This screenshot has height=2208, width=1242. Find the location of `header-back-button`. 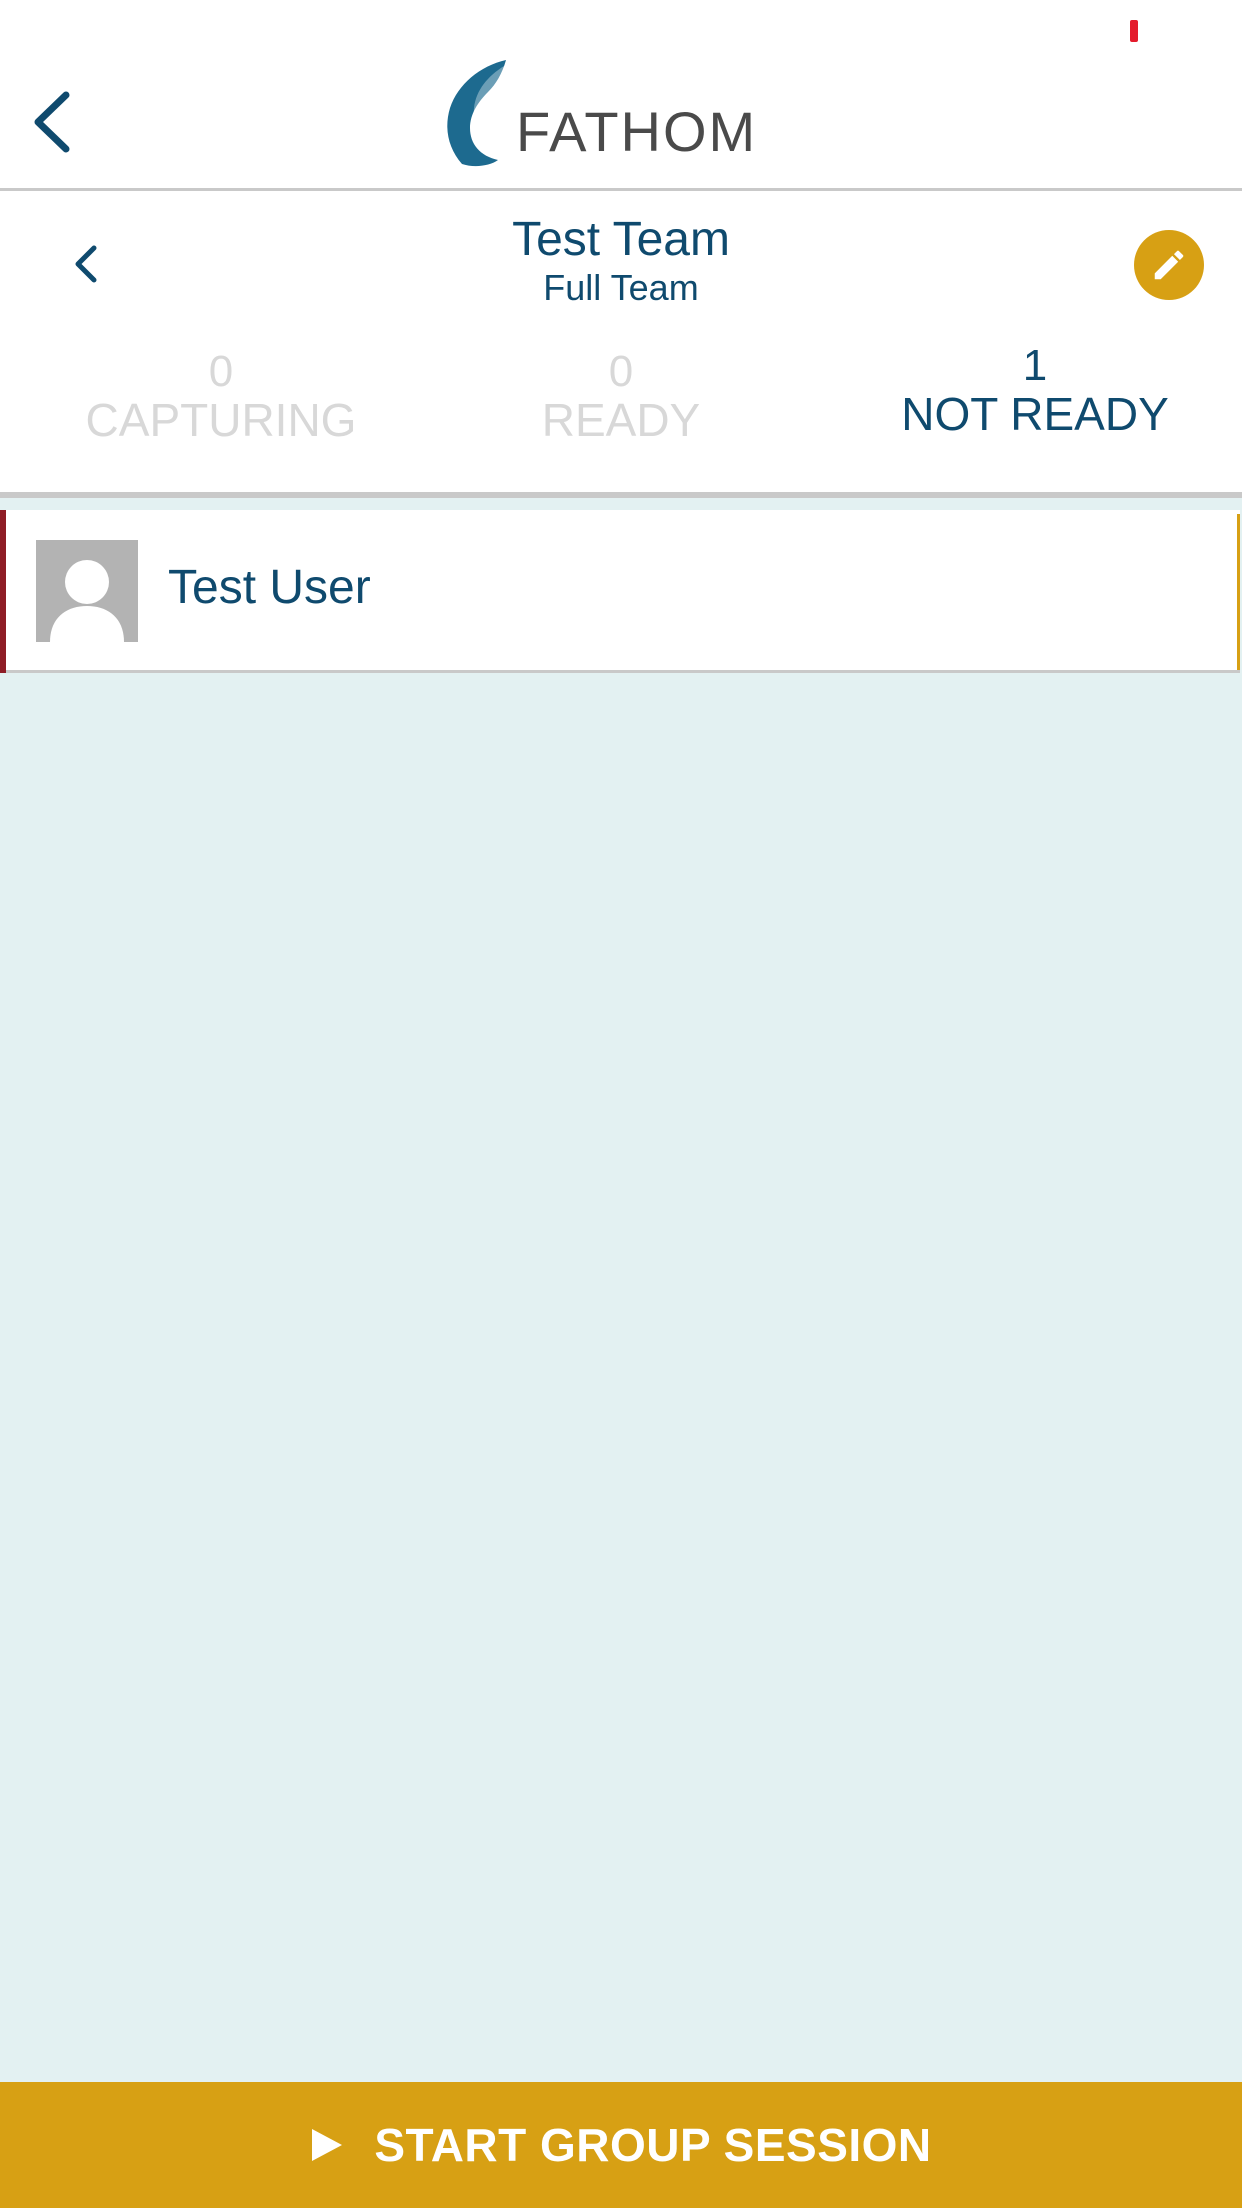

header-back-button is located at coordinates (52, 122).